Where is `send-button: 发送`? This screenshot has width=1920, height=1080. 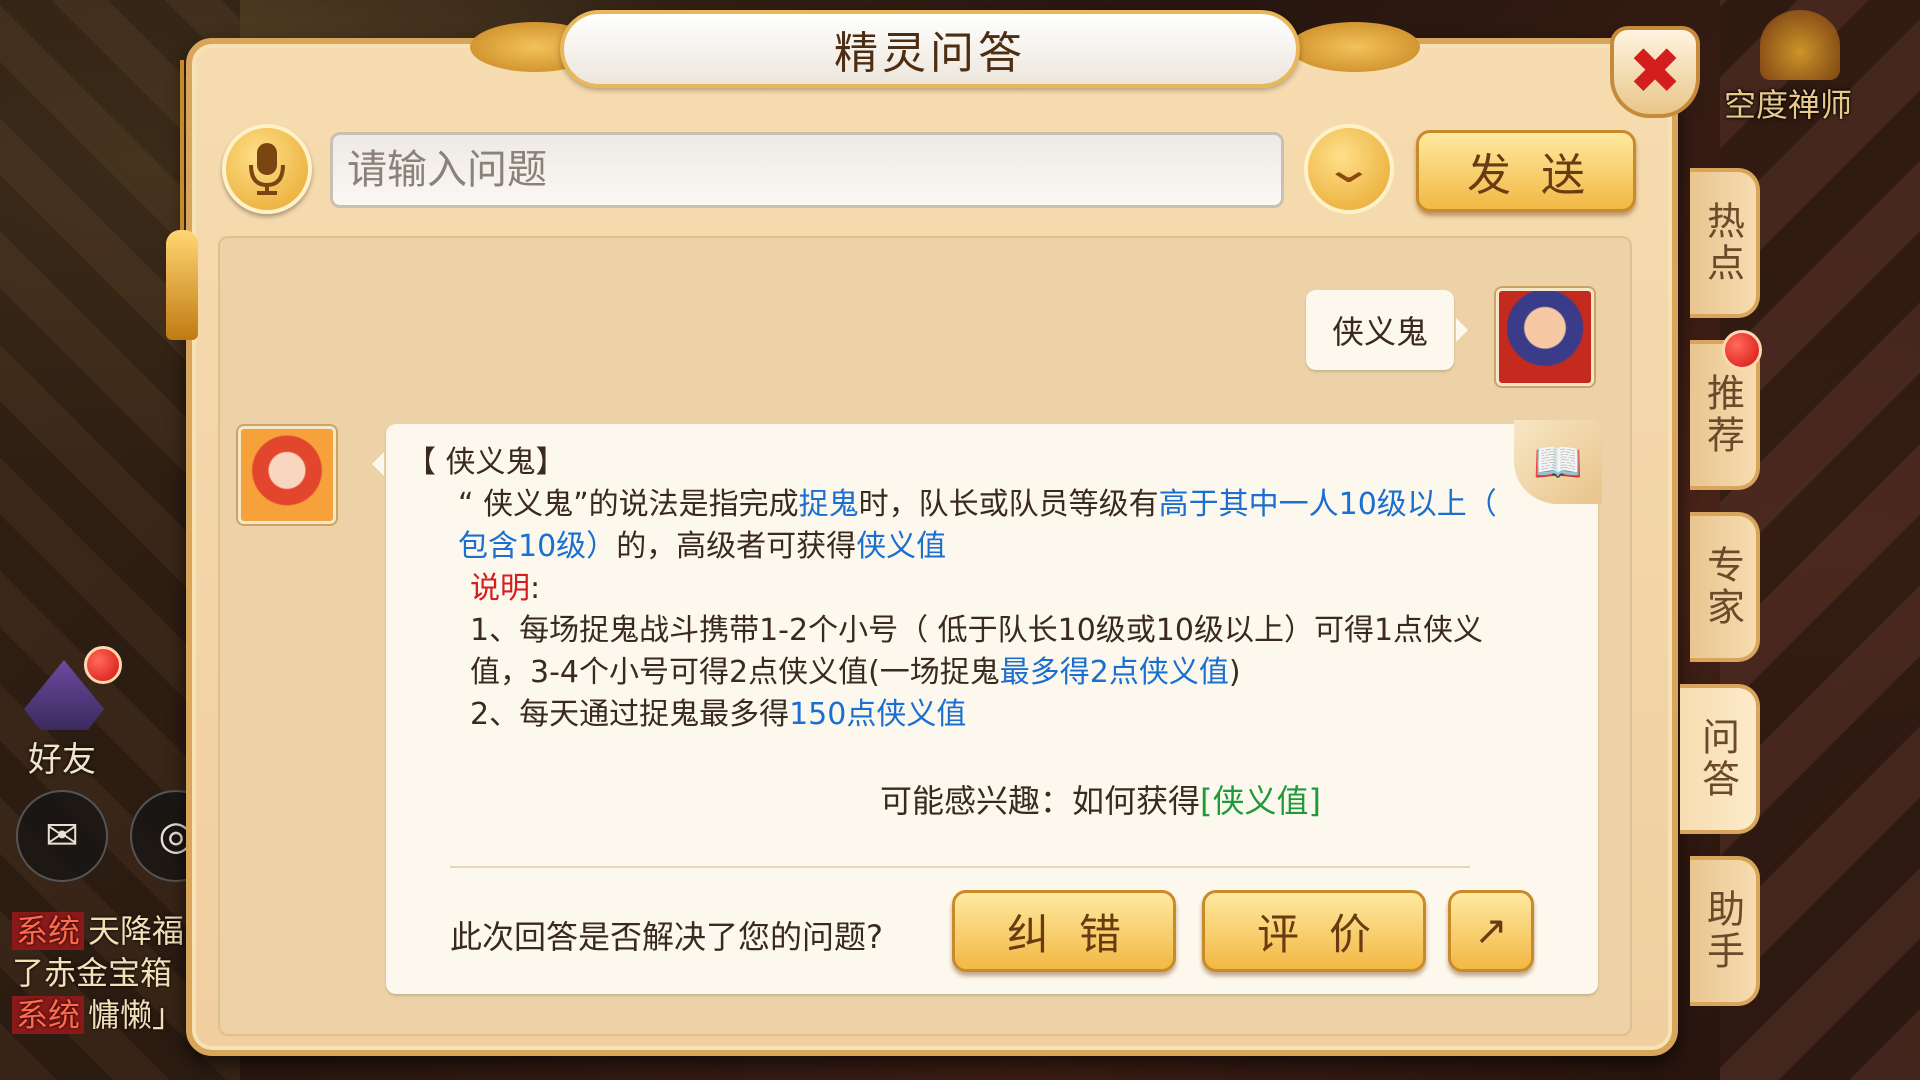
send-button: 发送 is located at coordinates (1526, 171).